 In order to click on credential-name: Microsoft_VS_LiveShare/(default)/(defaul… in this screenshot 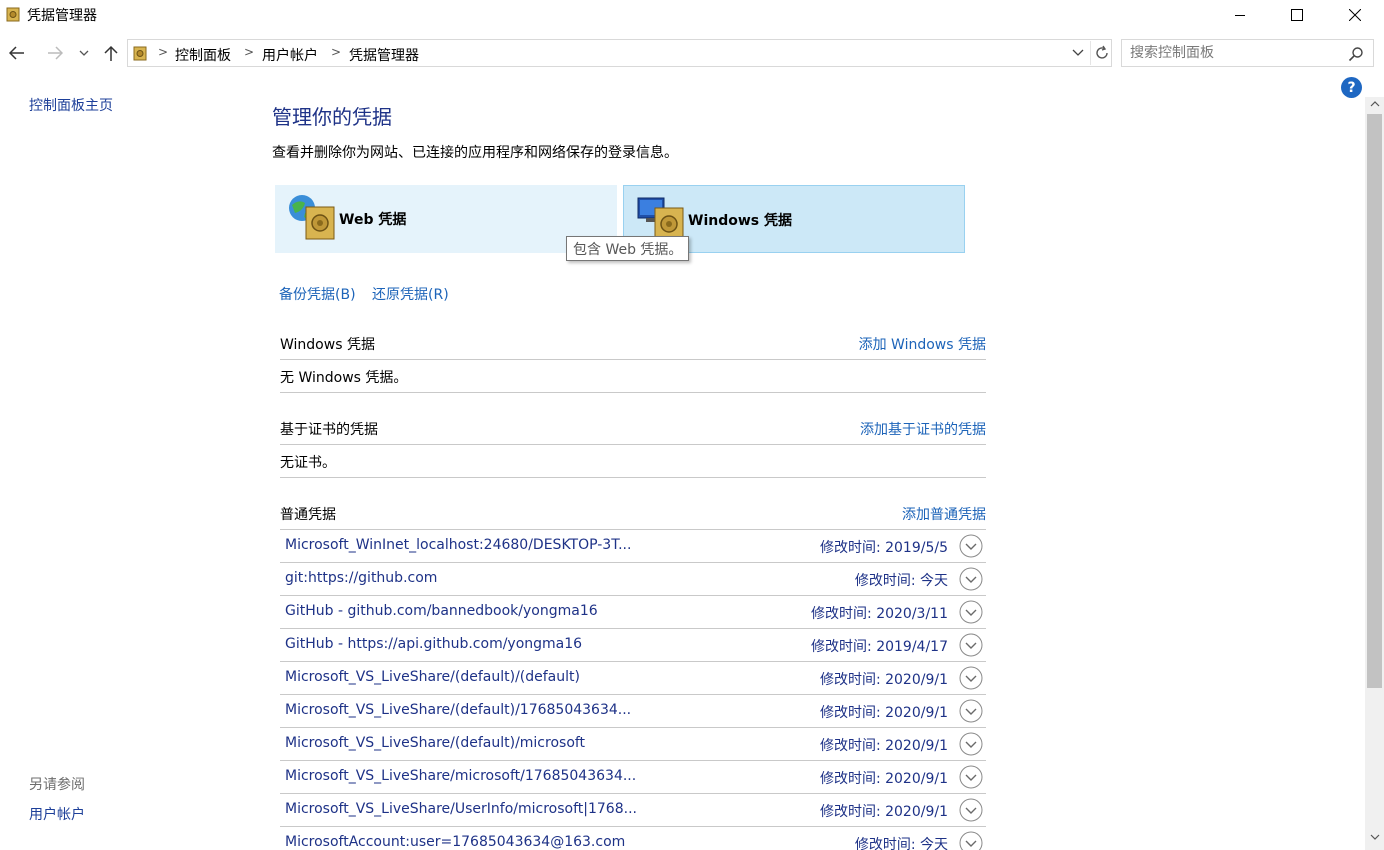, I will do `click(432, 677)`.